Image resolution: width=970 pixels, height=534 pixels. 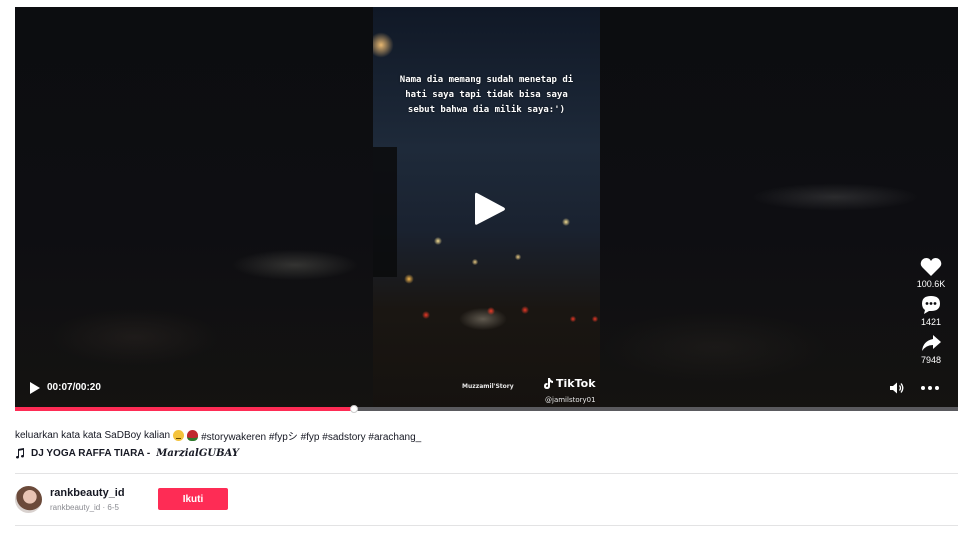 What do you see at coordinates (34, 388) in the screenshot?
I see `play-pause-icon` at bounding box center [34, 388].